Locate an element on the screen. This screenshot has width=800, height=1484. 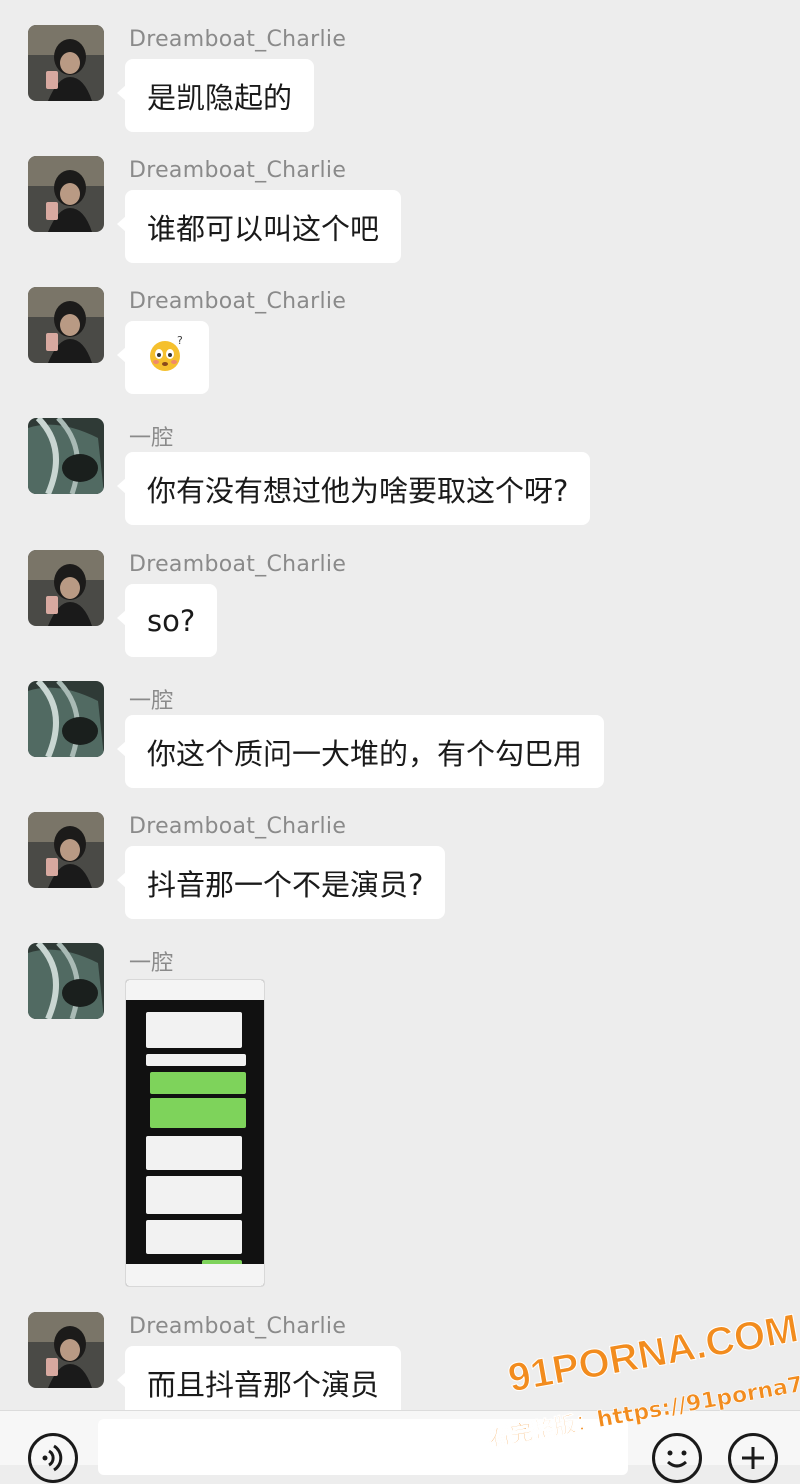
flushed-confused-emoji-icon: ? is located at coordinates (167, 357).